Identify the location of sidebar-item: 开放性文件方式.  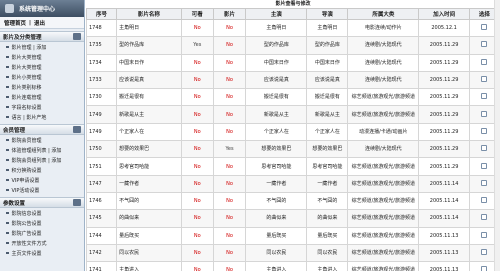
(42, 243).